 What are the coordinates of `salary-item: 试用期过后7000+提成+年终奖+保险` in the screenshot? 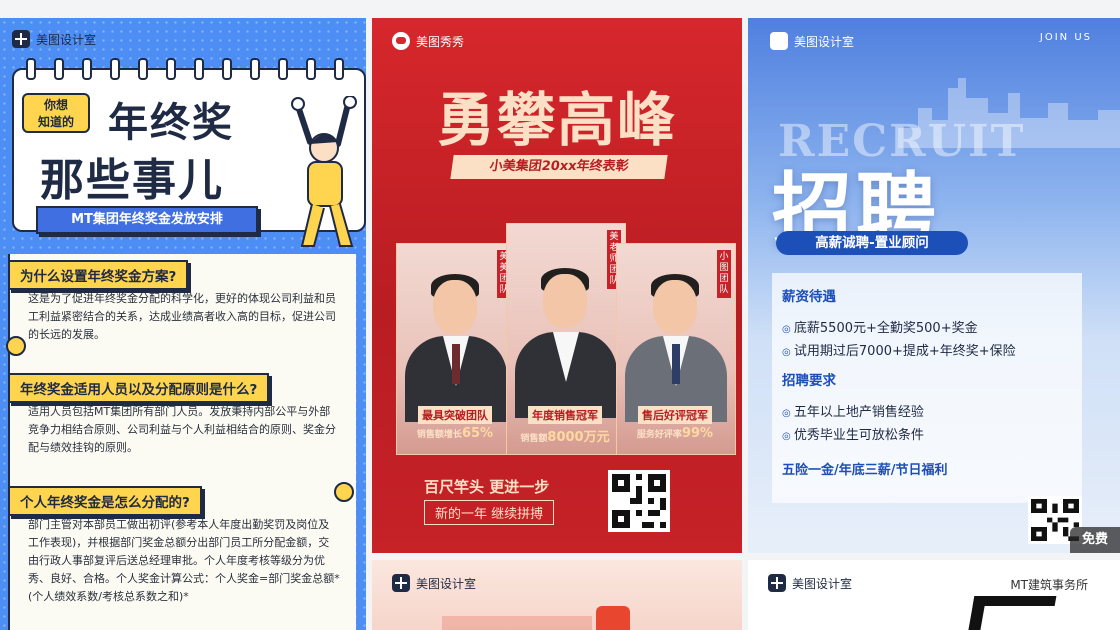 It's located at (899, 349).